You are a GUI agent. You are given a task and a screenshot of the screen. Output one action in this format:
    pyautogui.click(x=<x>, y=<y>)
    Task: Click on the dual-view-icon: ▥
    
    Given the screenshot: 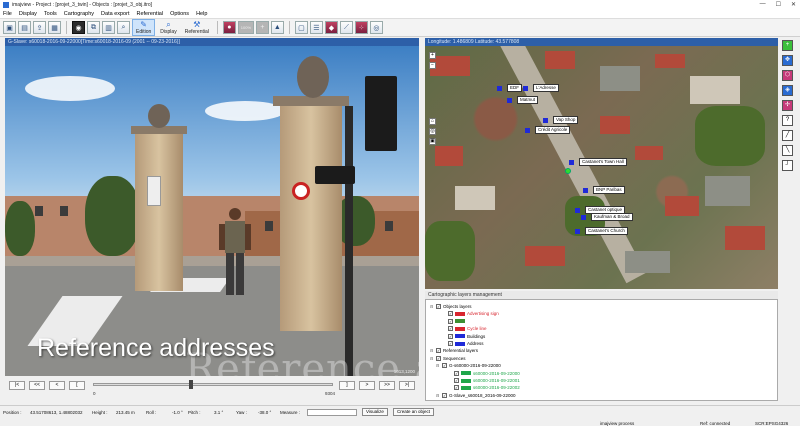 What is the action you would take?
    pyautogui.click(x=108, y=27)
    